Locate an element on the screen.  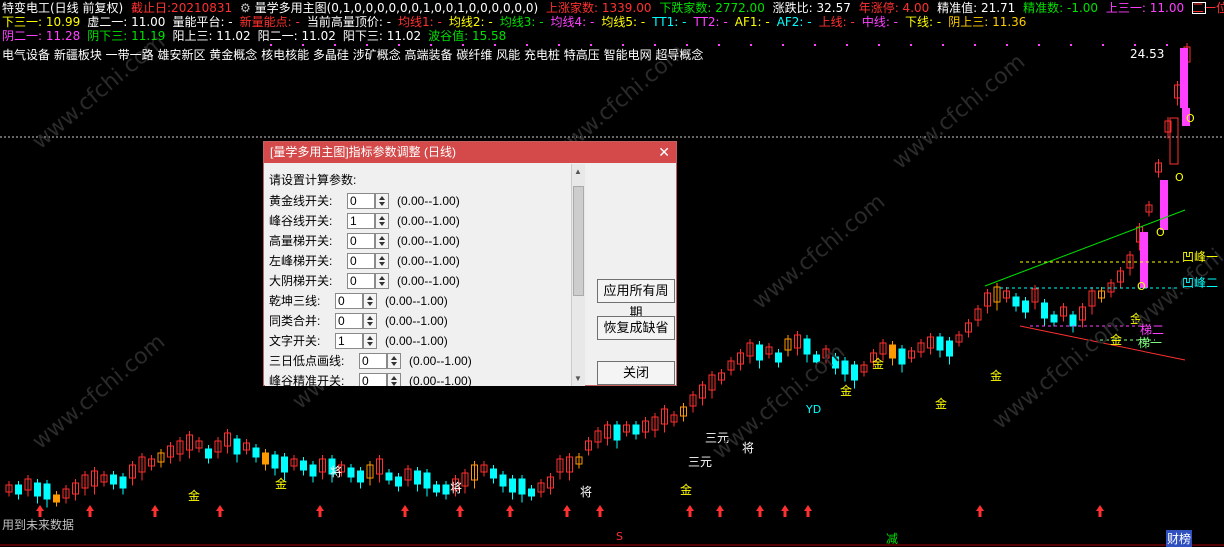
param-label: 黄金线开关: is located at coordinates (301, 201).